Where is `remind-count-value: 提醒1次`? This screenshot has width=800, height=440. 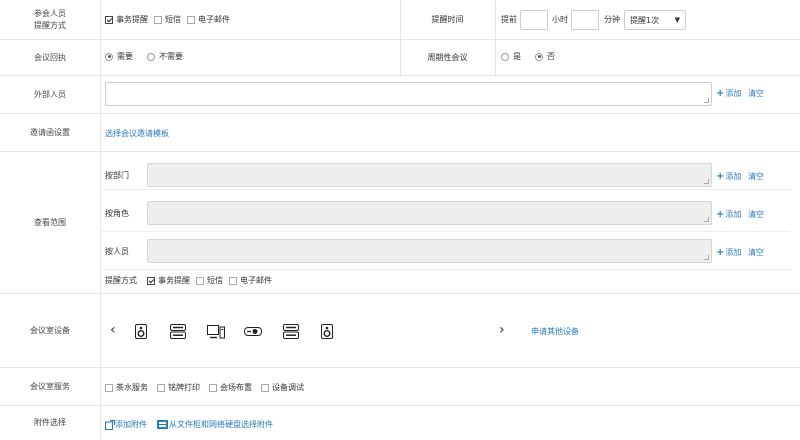 remind-count-value: 提醒1次 is located at coordinates (645, 20).